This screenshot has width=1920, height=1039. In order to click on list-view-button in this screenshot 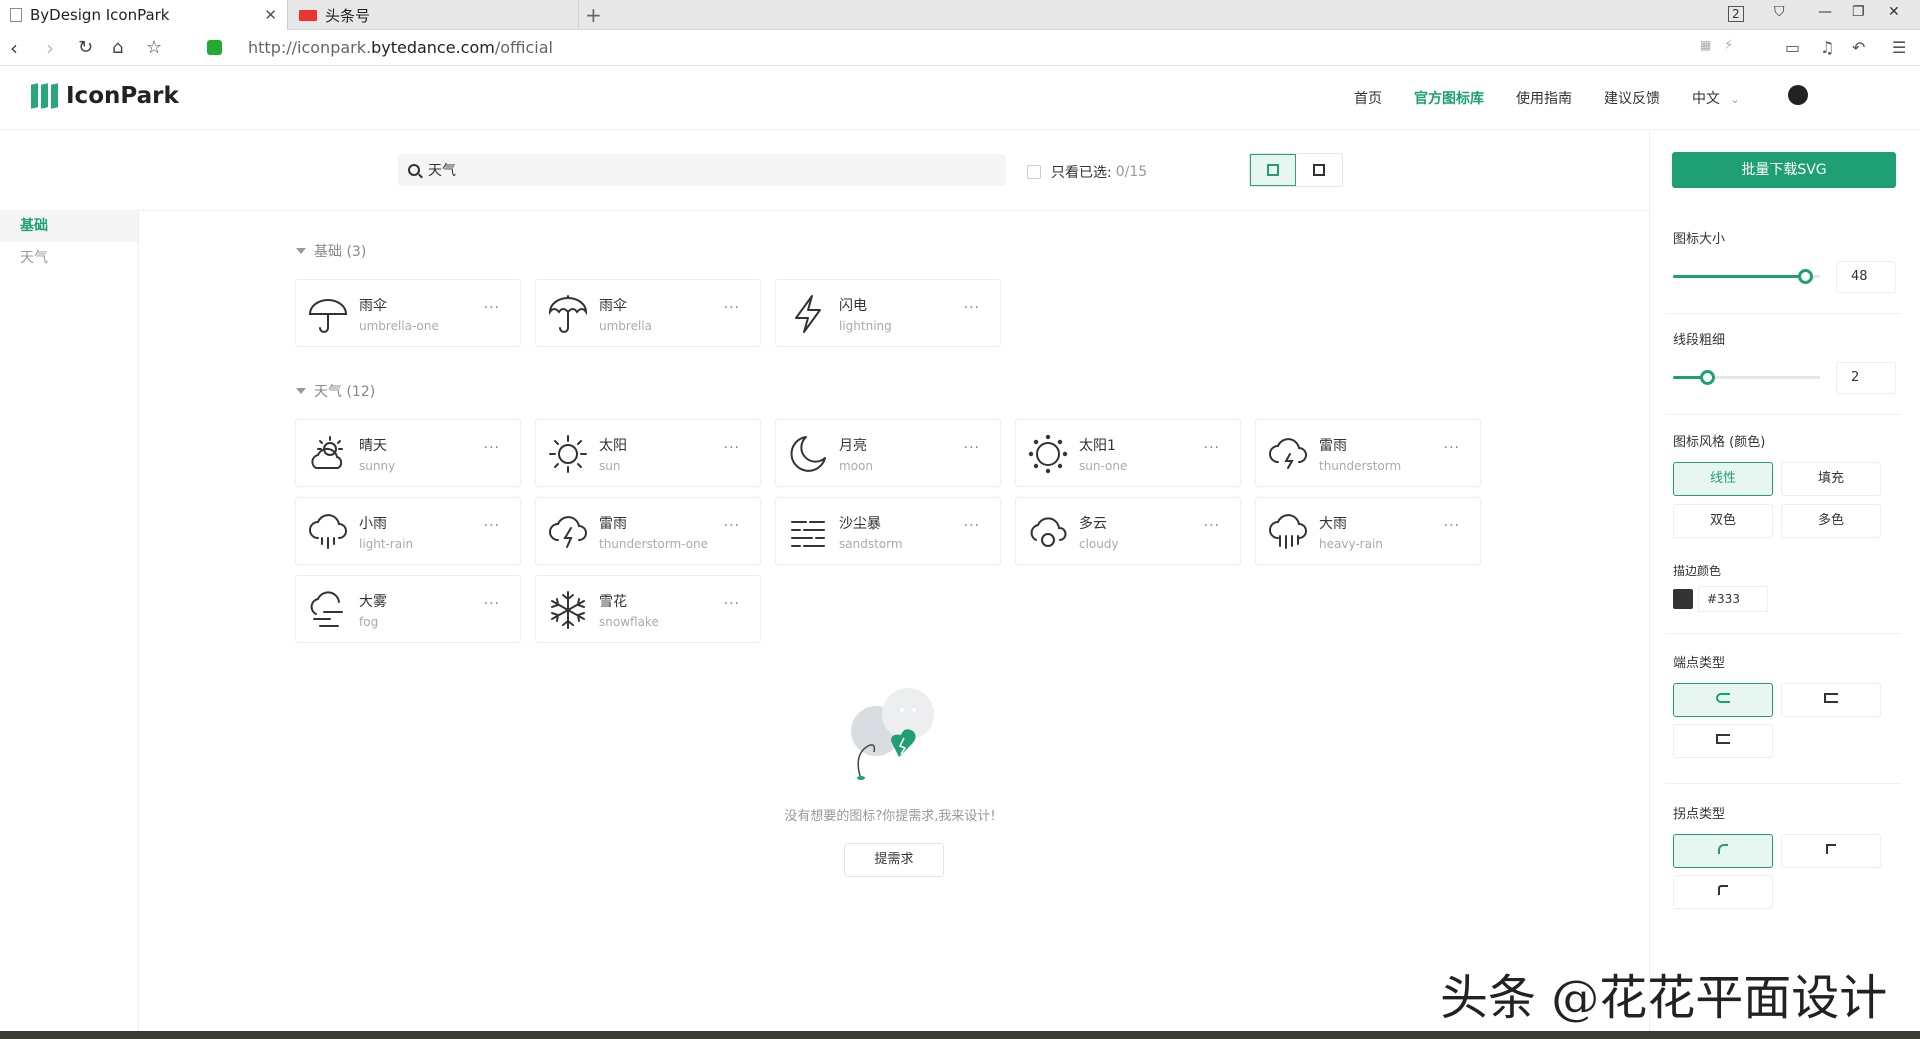, I will do `click(1319, 170)`.